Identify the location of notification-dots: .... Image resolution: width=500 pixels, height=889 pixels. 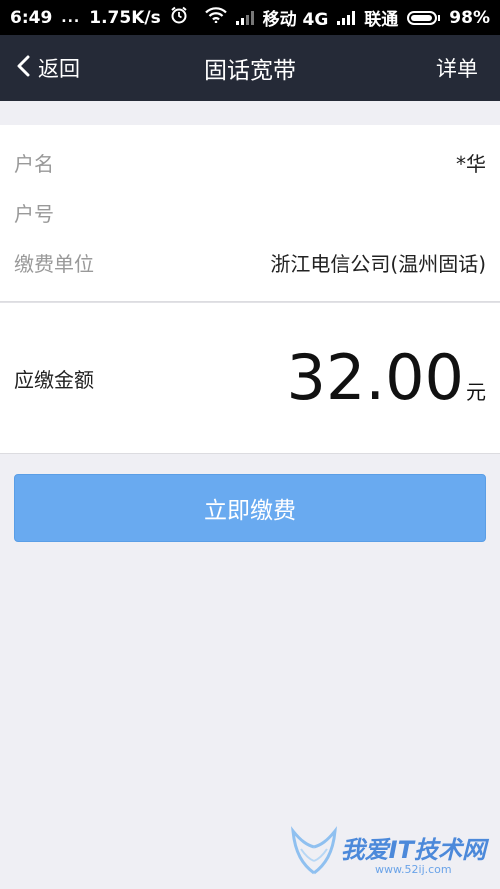
(71, 17).